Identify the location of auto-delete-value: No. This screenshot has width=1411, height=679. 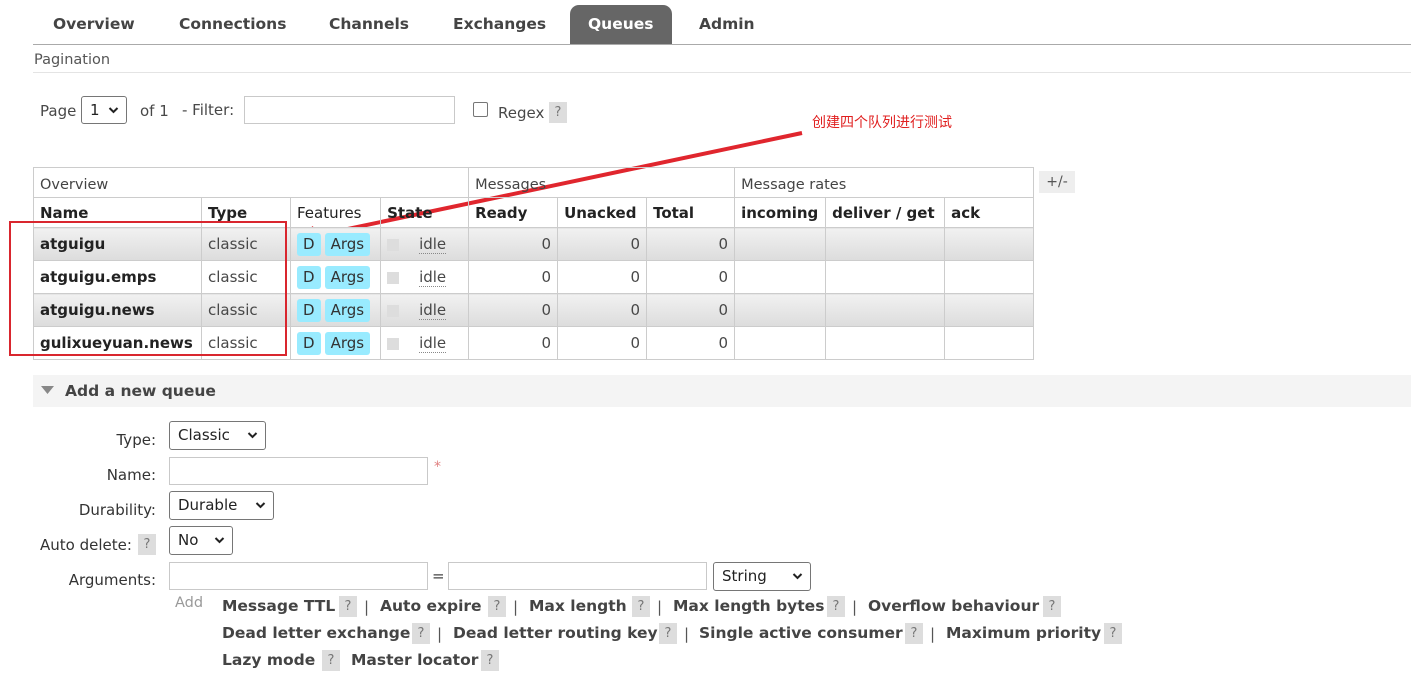
(188, 540).